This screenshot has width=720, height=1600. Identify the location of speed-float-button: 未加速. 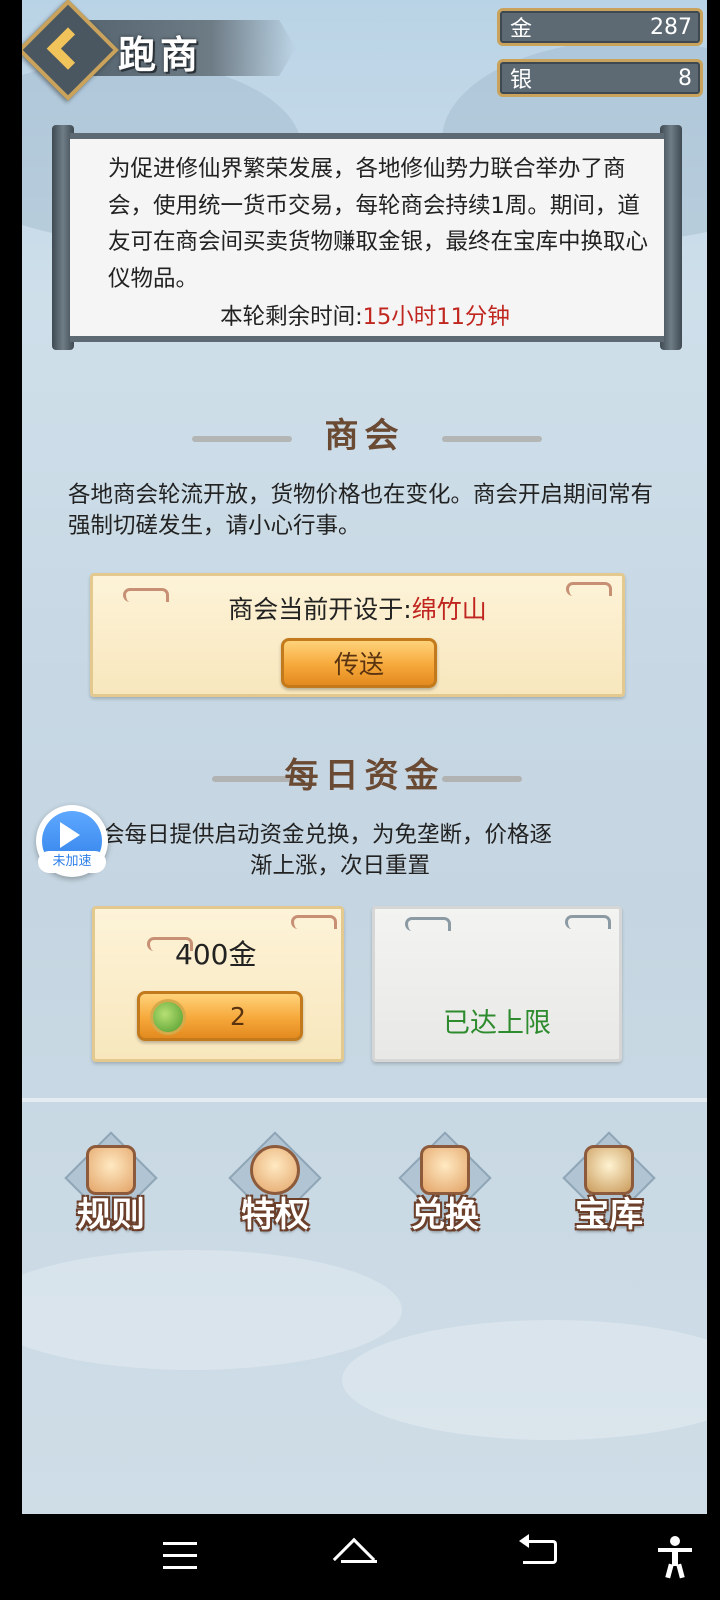
(72, 841).